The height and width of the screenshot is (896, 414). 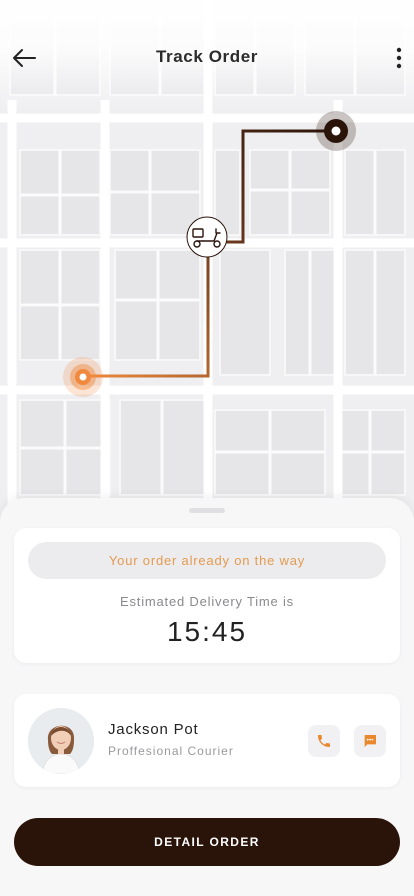 I want to click on eta-label: Estimated Delivery Time is, so click(x=207, y=601).